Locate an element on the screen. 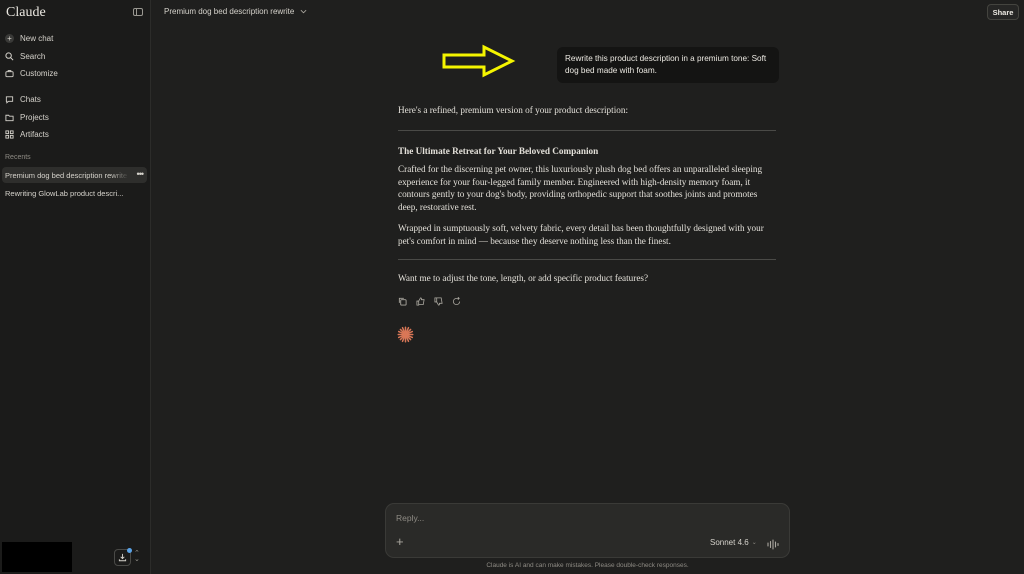 This screenshot has width=1024, height=574. briefcase-icon is located at coordinates (9, 73).